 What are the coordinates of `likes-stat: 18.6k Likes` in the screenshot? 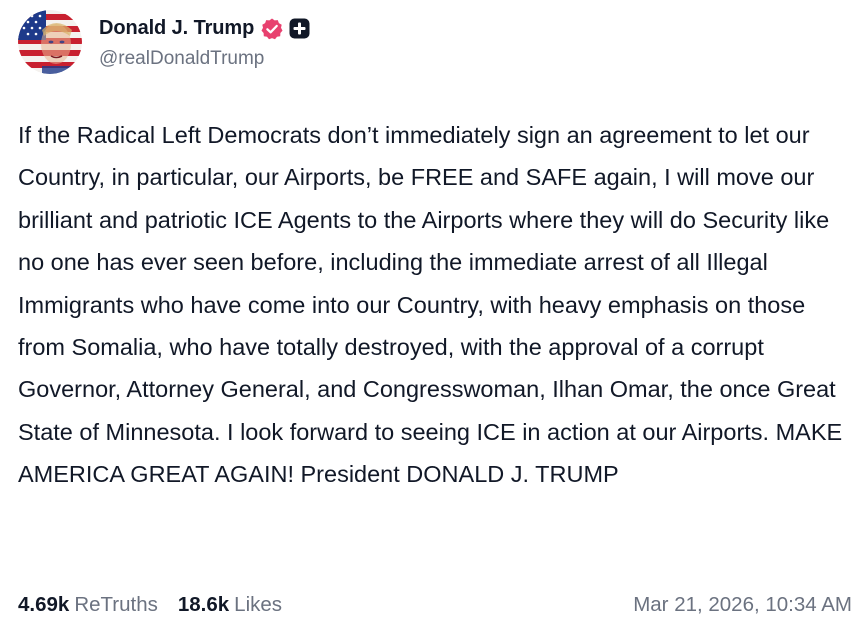 It's located at (230, 605).